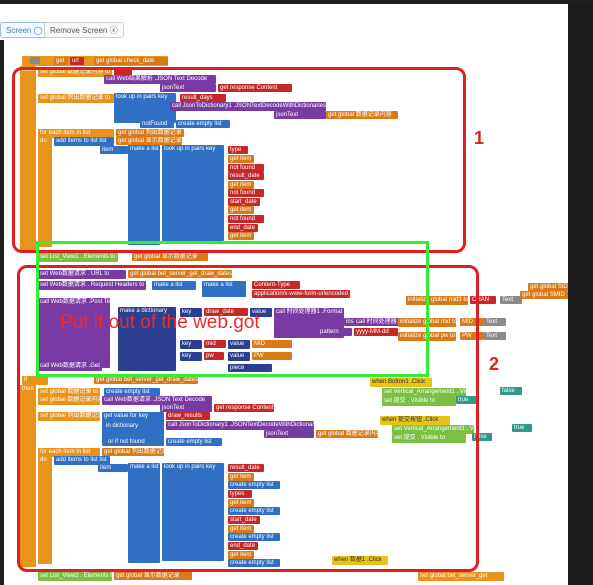 This screenshot has height=585, width=593. I want to click on annotation-overlay-text: Put it out of the web.got, so click(160, 322).